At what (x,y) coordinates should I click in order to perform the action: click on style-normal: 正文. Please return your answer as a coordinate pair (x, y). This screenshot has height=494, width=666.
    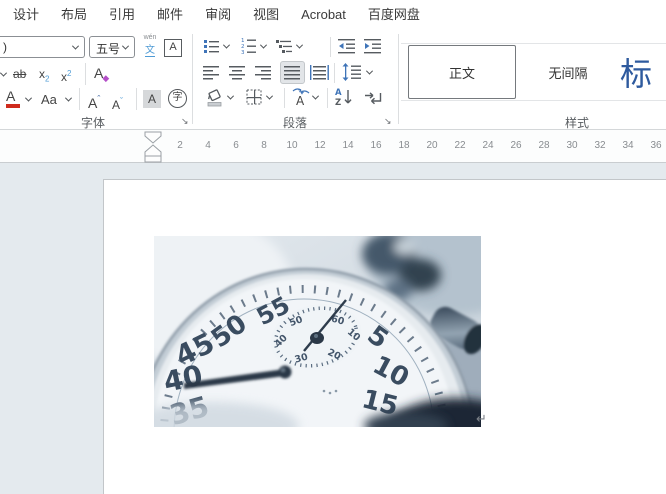
    Looking at the image, I should click on (462, 72).